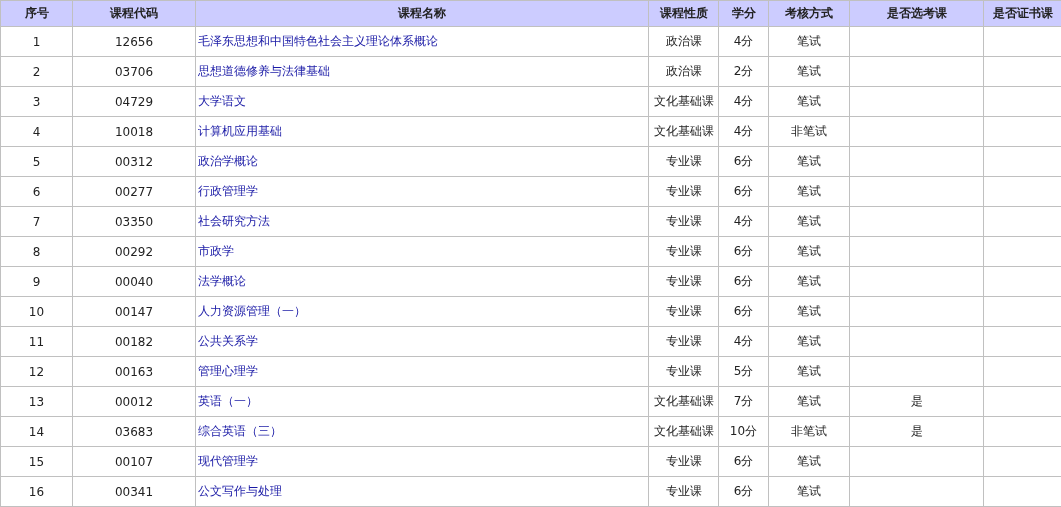 Image resolution: width=1061 pixels, height=507 pixels. What do you see at coordinates (240, 131) in the screenshot?
I see `course-name-link: 计算机应用基础` at bounding box center [240, 131].